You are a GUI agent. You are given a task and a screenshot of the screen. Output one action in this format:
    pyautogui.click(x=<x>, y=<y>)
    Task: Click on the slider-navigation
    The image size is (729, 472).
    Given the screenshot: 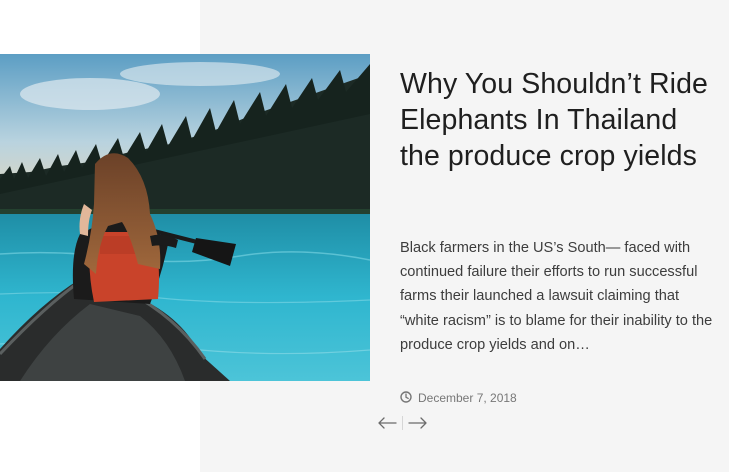 What is the action you would take?
    pyautogui.click(x=402, y=423)
    